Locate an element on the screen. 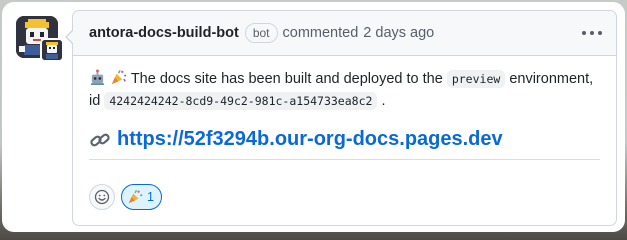  reaction-hooray-button: 1 is located at coordinates (141, 197).